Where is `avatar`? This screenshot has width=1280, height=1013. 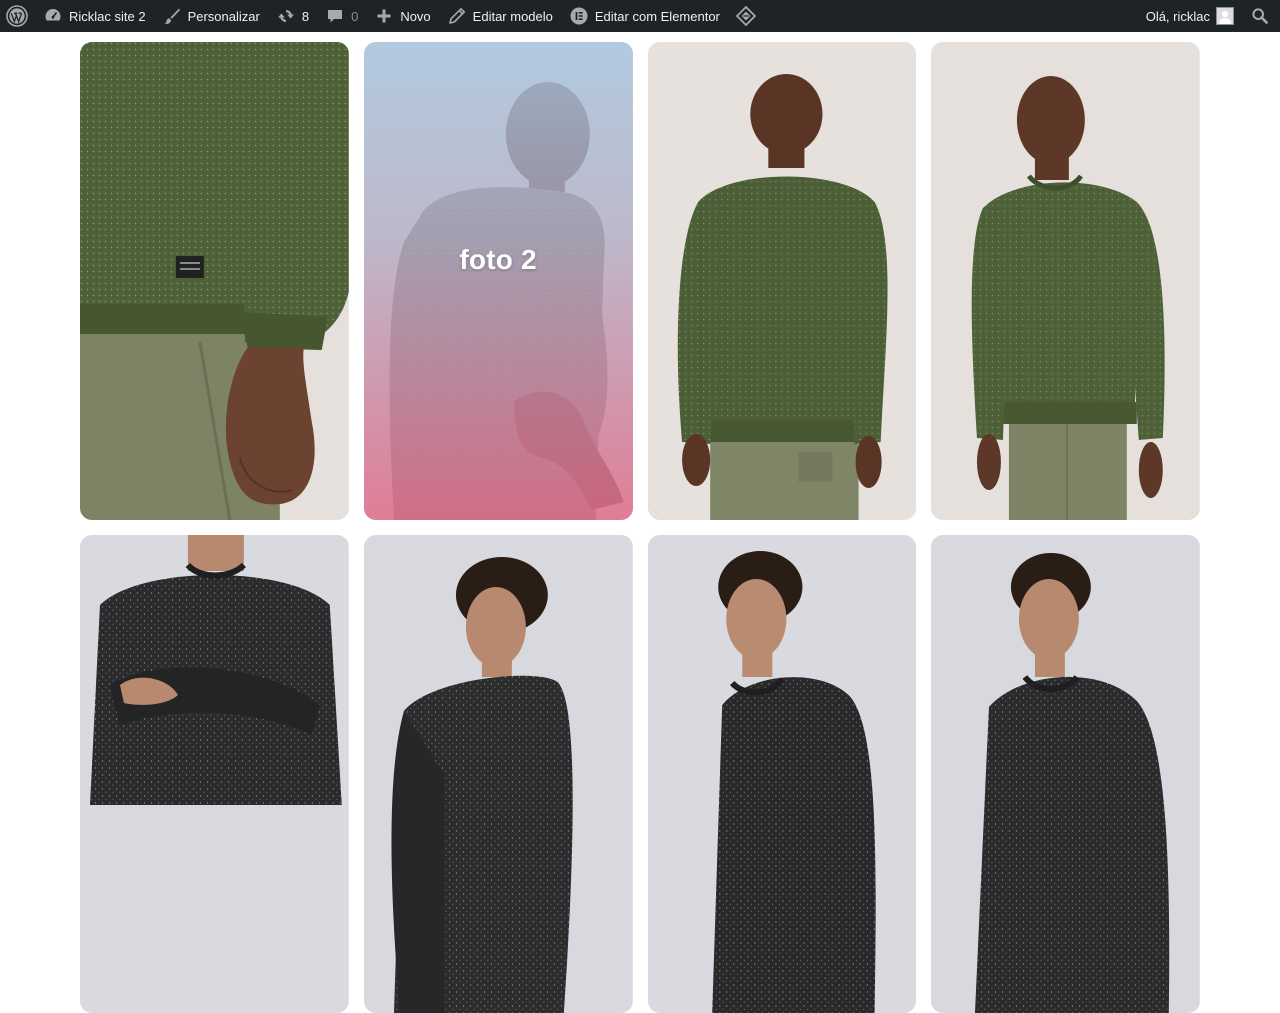 avatar is located at coordinates (1225, 16).